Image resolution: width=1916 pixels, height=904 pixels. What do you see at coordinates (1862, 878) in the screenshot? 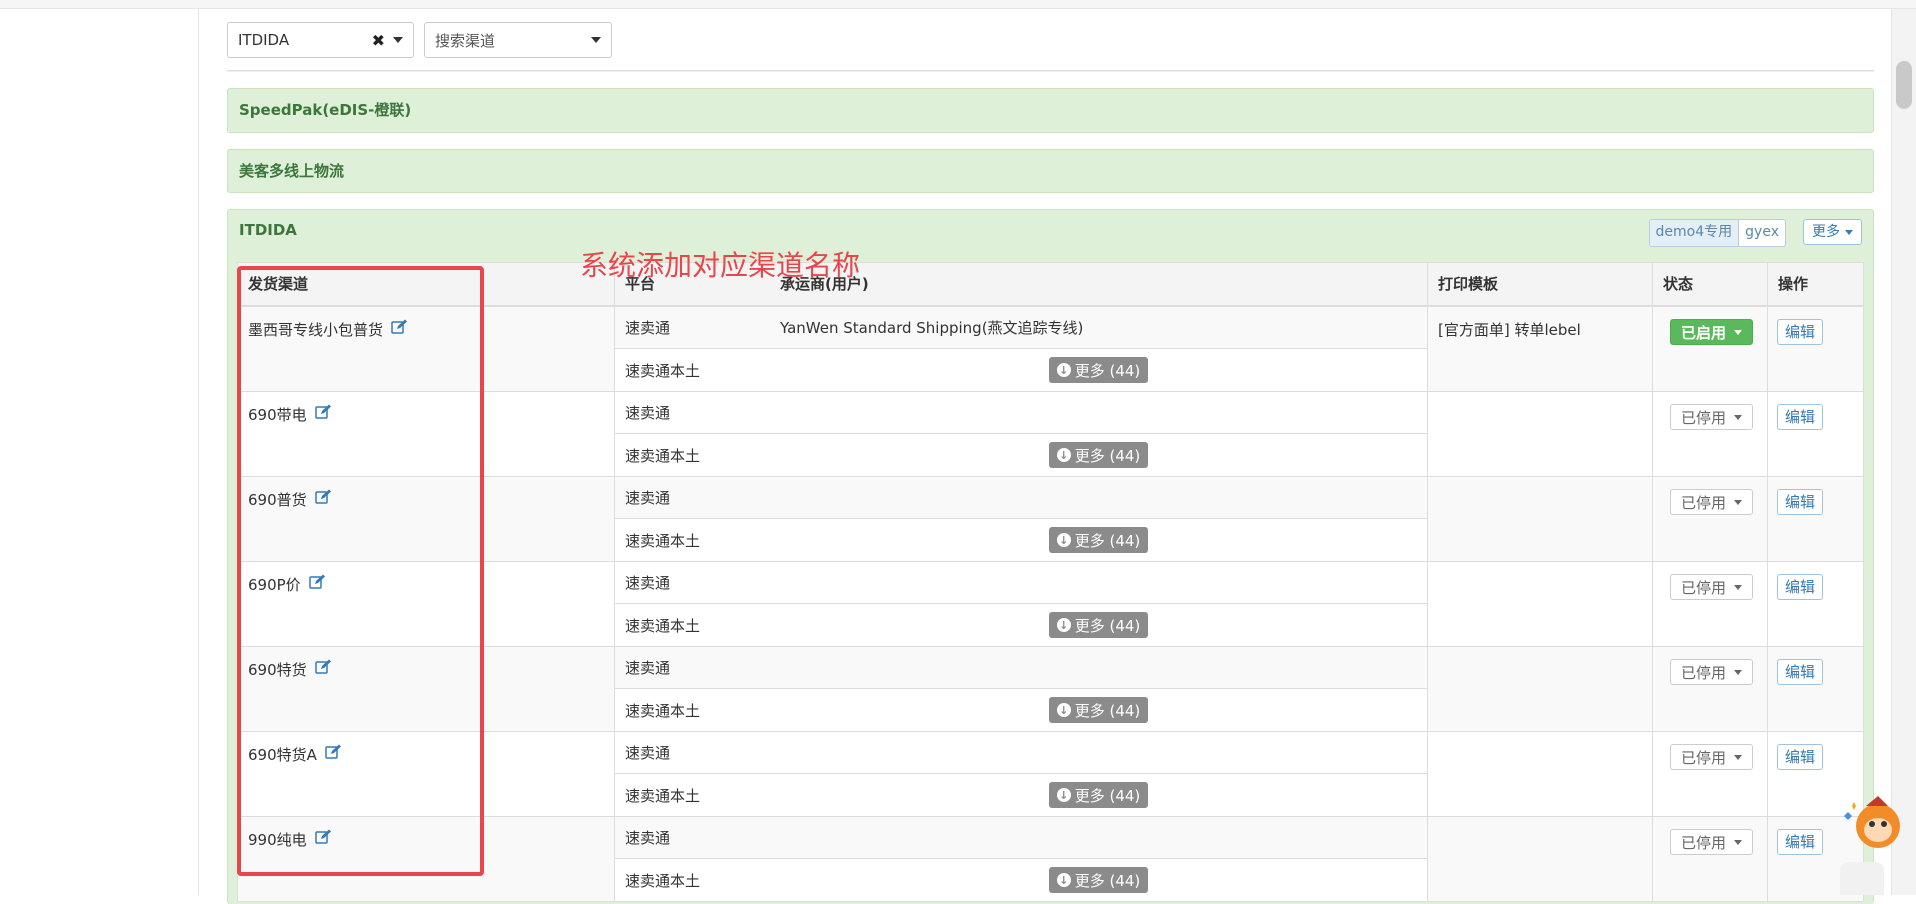
I see `widget-icon` at bounding box center [1862, 878].